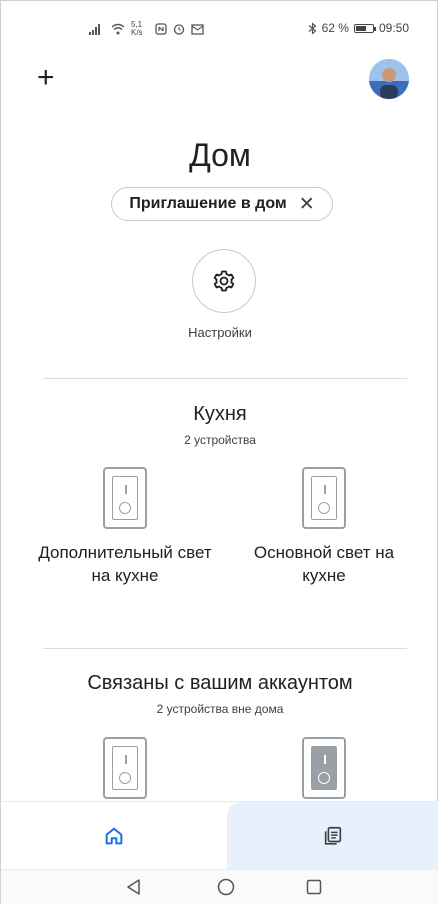 The image size is (438, 904). I want to click on nav-feed-tab, so click(332, 835).